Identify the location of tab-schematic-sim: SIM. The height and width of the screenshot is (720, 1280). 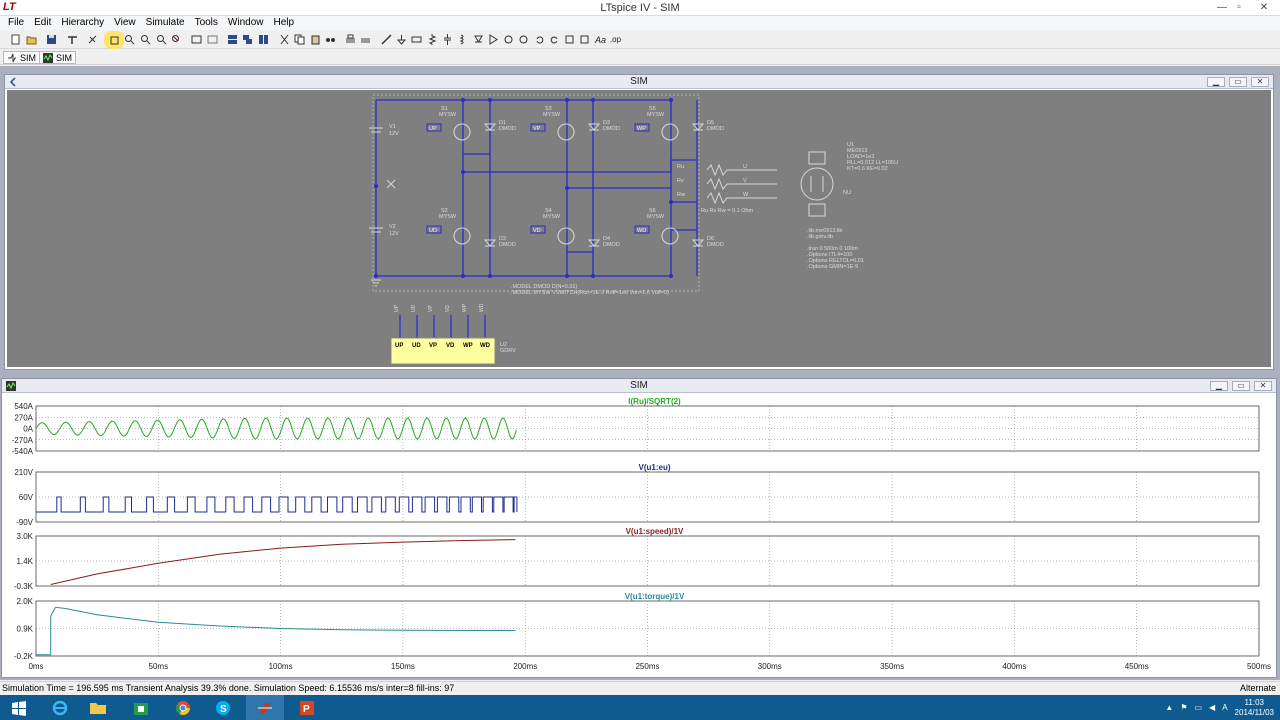
(22, 57).